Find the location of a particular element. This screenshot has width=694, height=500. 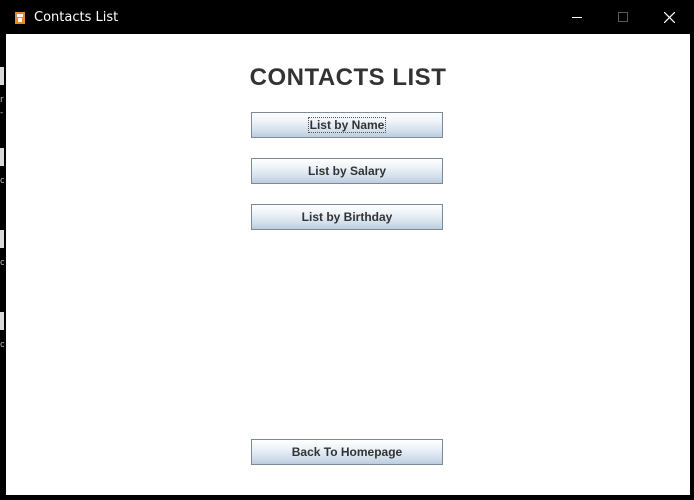

minimize-icon is located at coordinates (577, 17).